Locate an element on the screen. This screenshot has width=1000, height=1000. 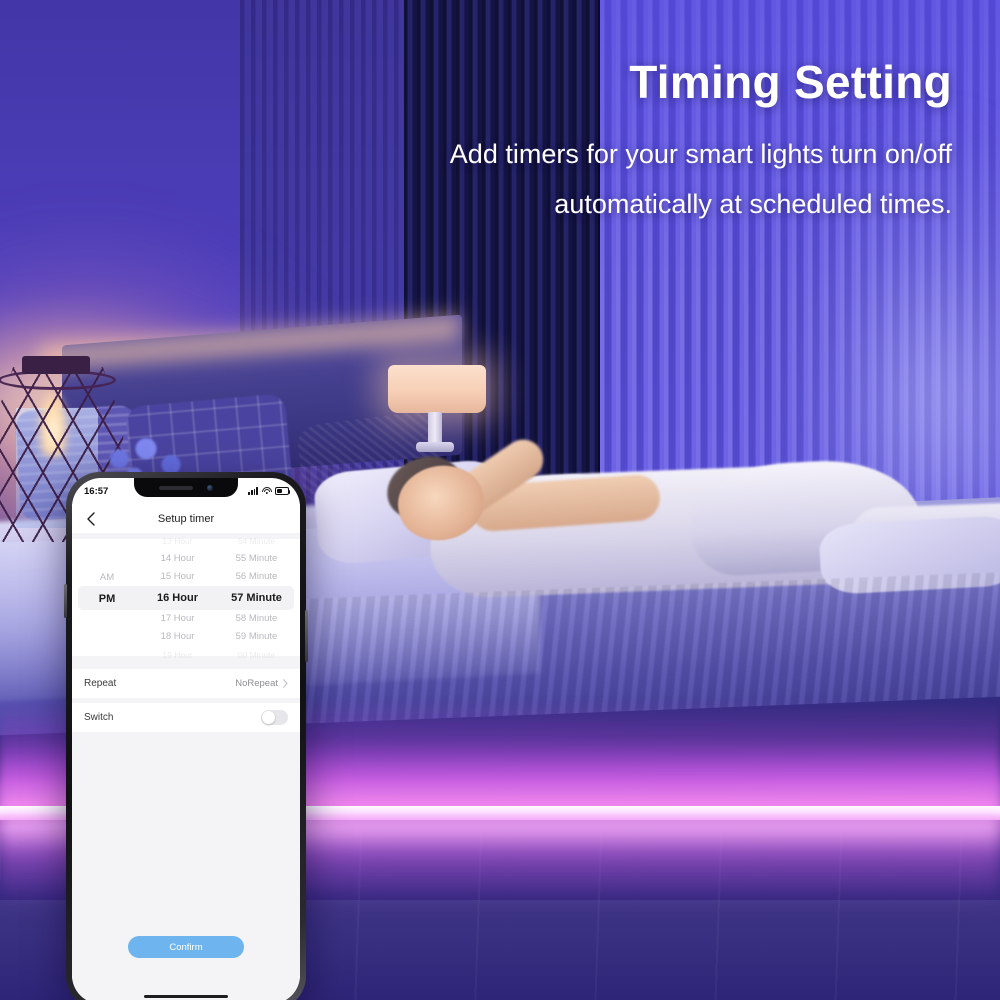
picker-option: 55 Minute is located at coordinates (256, 559).